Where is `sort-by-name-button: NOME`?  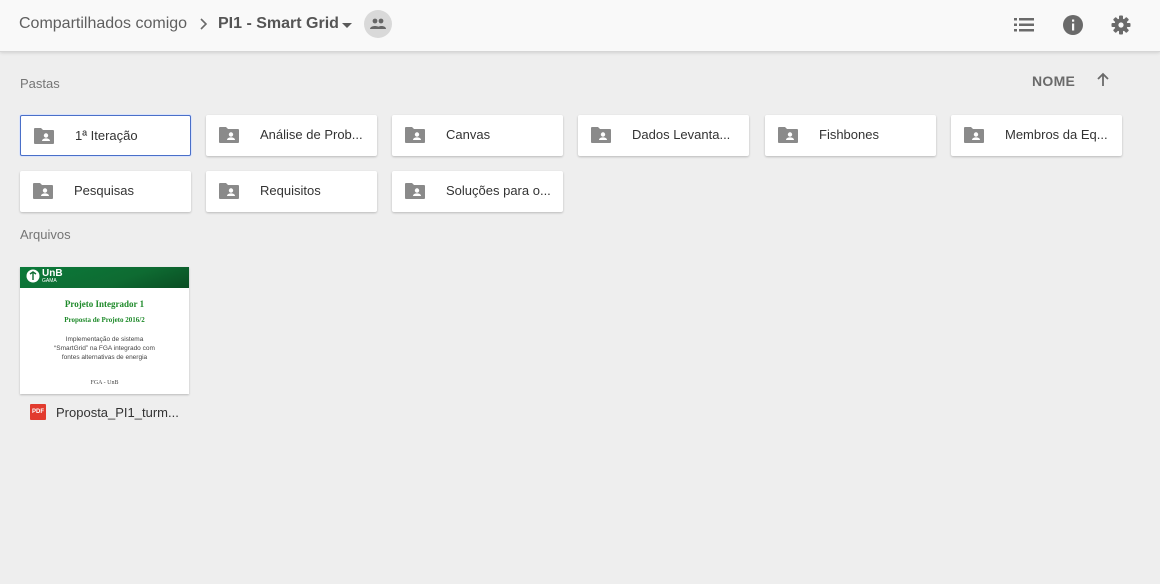 sort-by-name-button: NOME is located at coordinates (1053, 81).